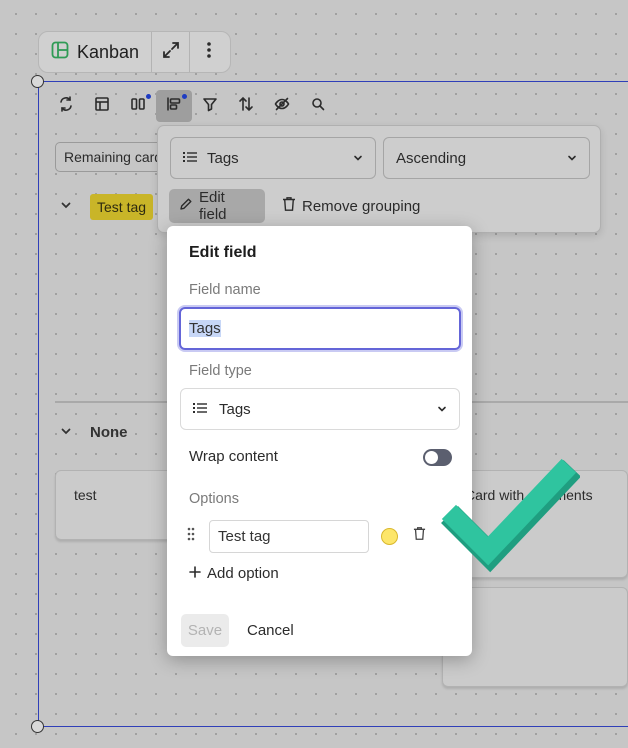 This screenshot has width=628, height=748. Describe the element at coordinates (244, 536) in the screenshot. I see `option-value: Test tag` at that location.